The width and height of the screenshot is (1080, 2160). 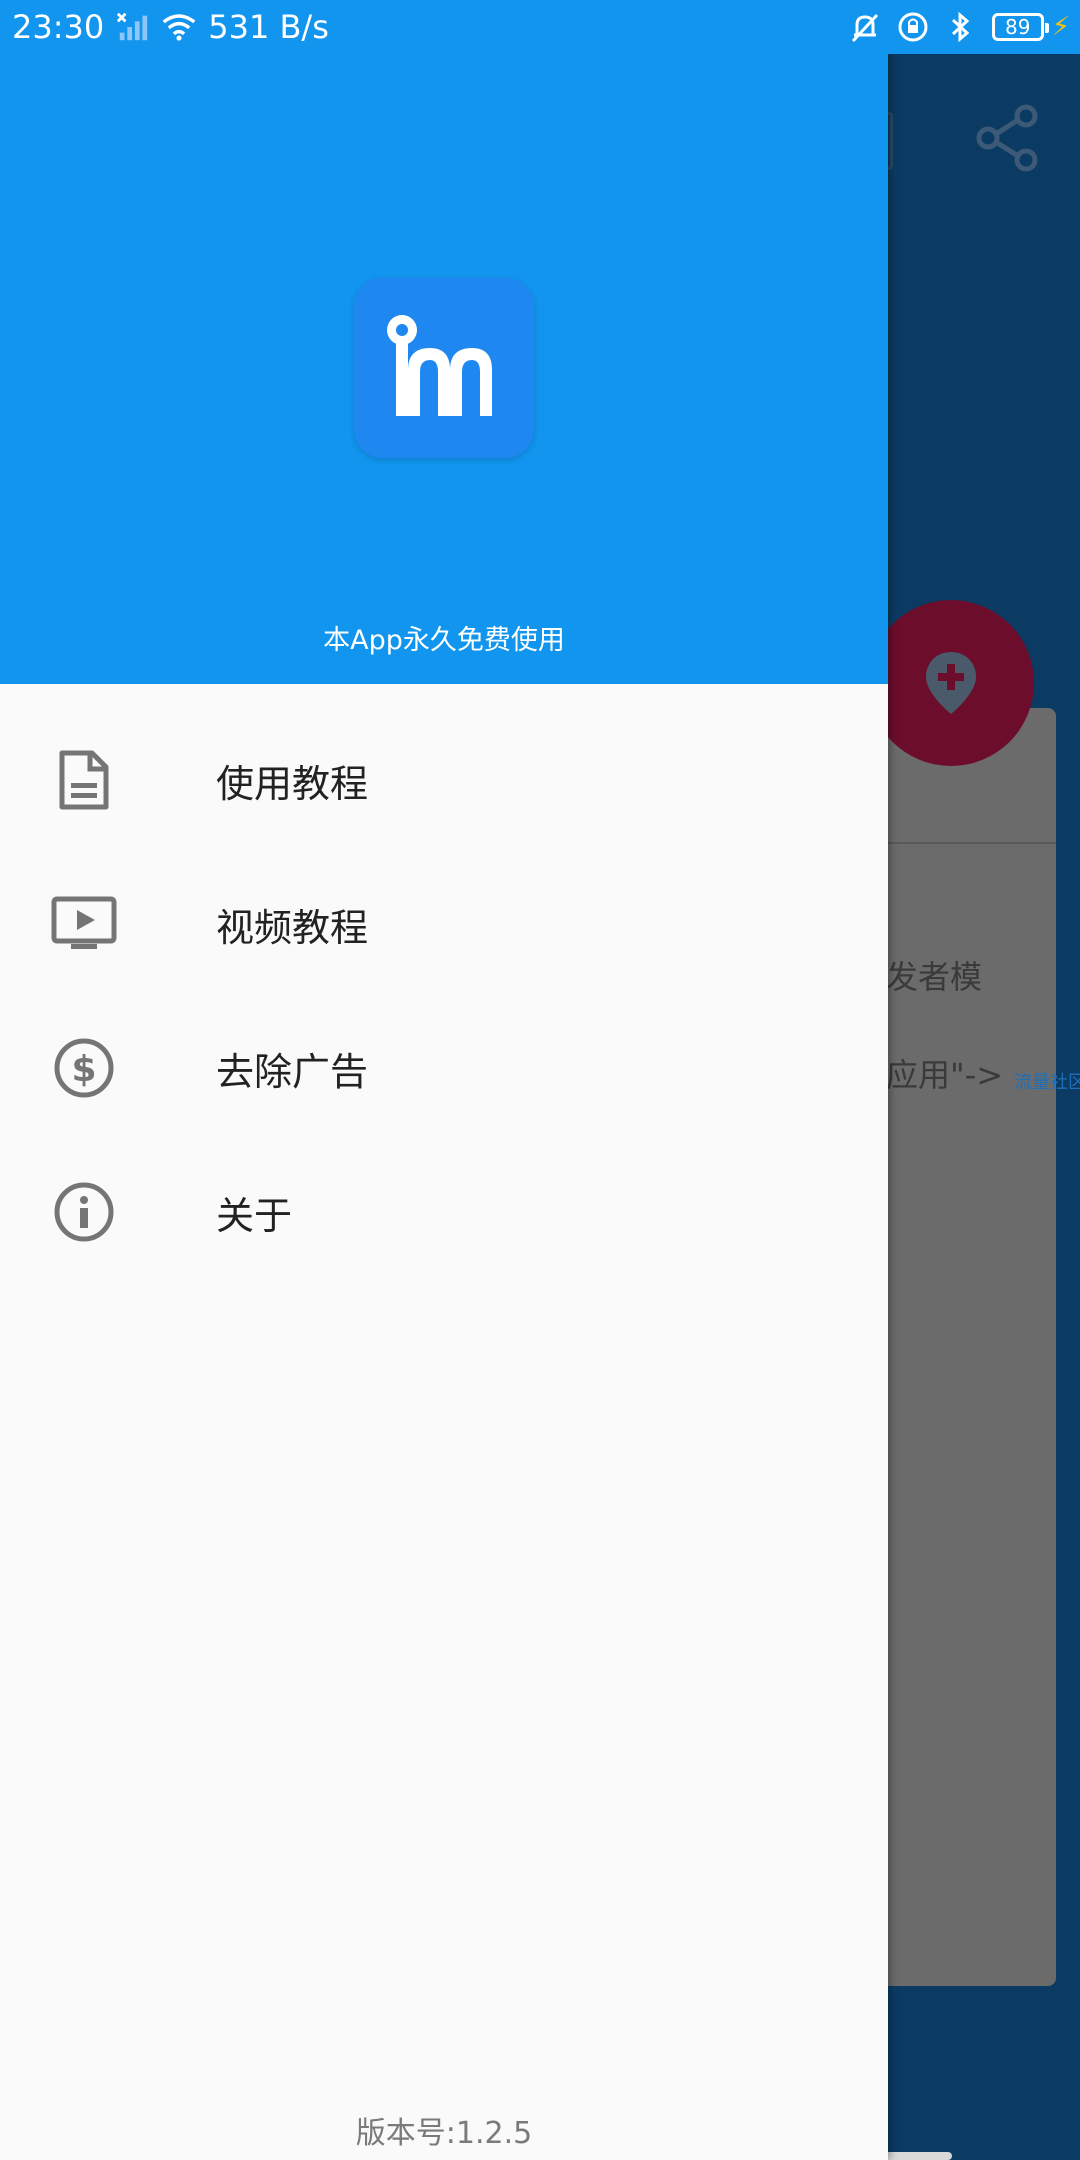 I want to click on card-divider, so click(x=958, y=843).